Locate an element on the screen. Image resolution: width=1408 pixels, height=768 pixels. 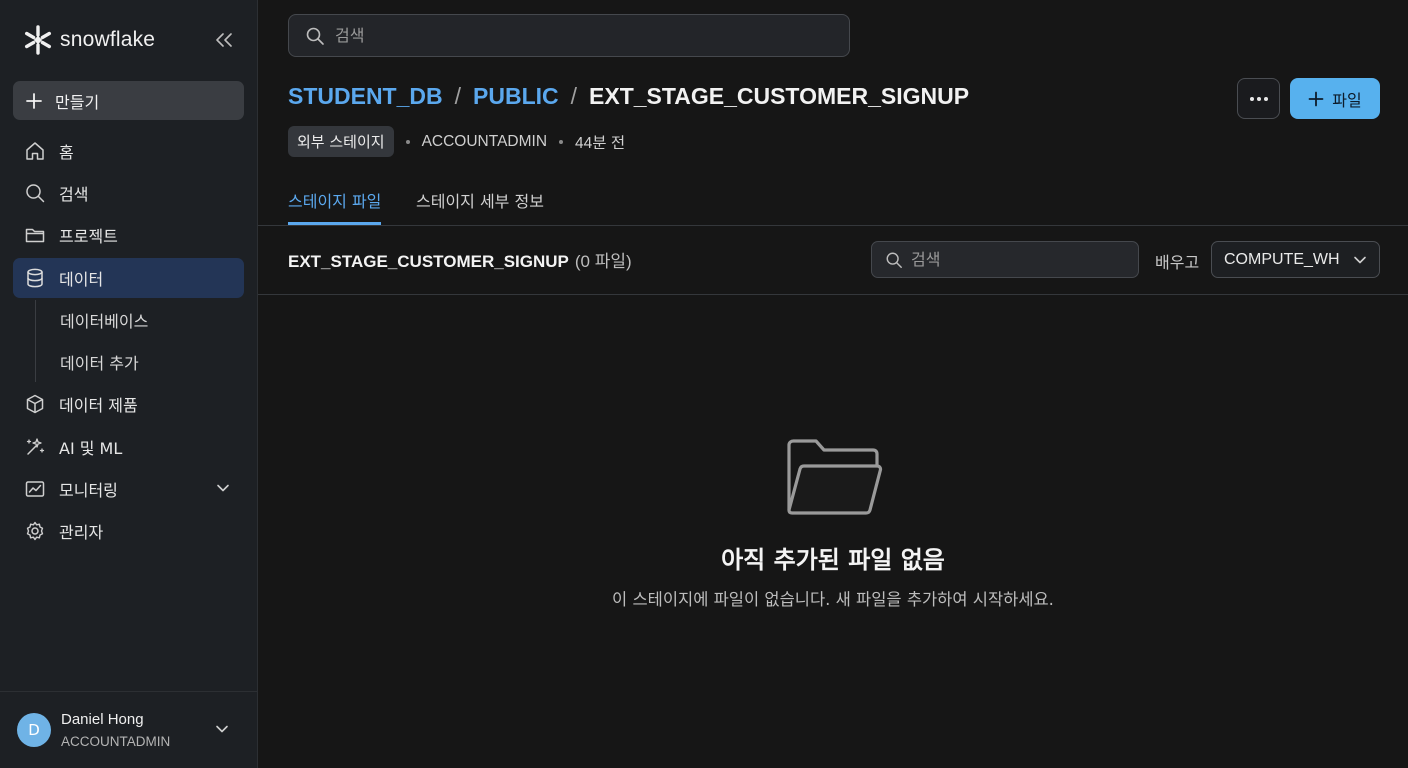
empty-state-subtitle: 이 스테이지에 파일이 없습니다. 새 파일을 추가하여 시작하세요. is located at coordinates (833, 599).